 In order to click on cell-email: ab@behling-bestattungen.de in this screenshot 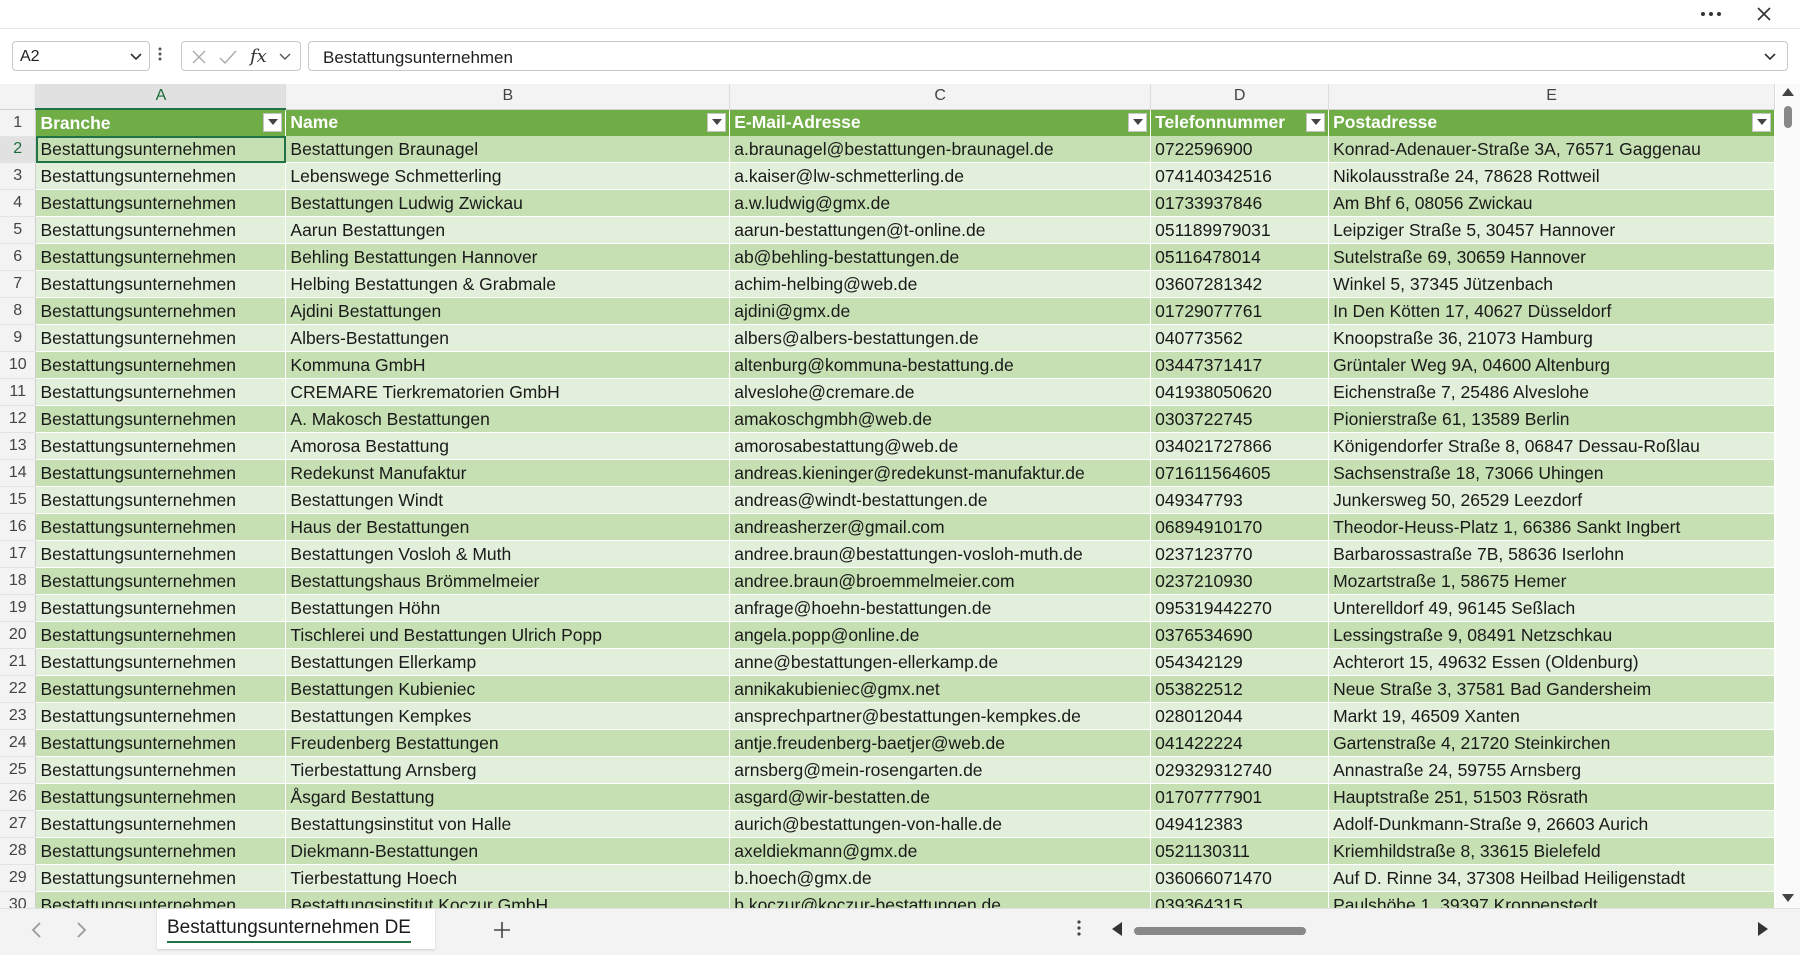, I will do `click(940, 257)`.